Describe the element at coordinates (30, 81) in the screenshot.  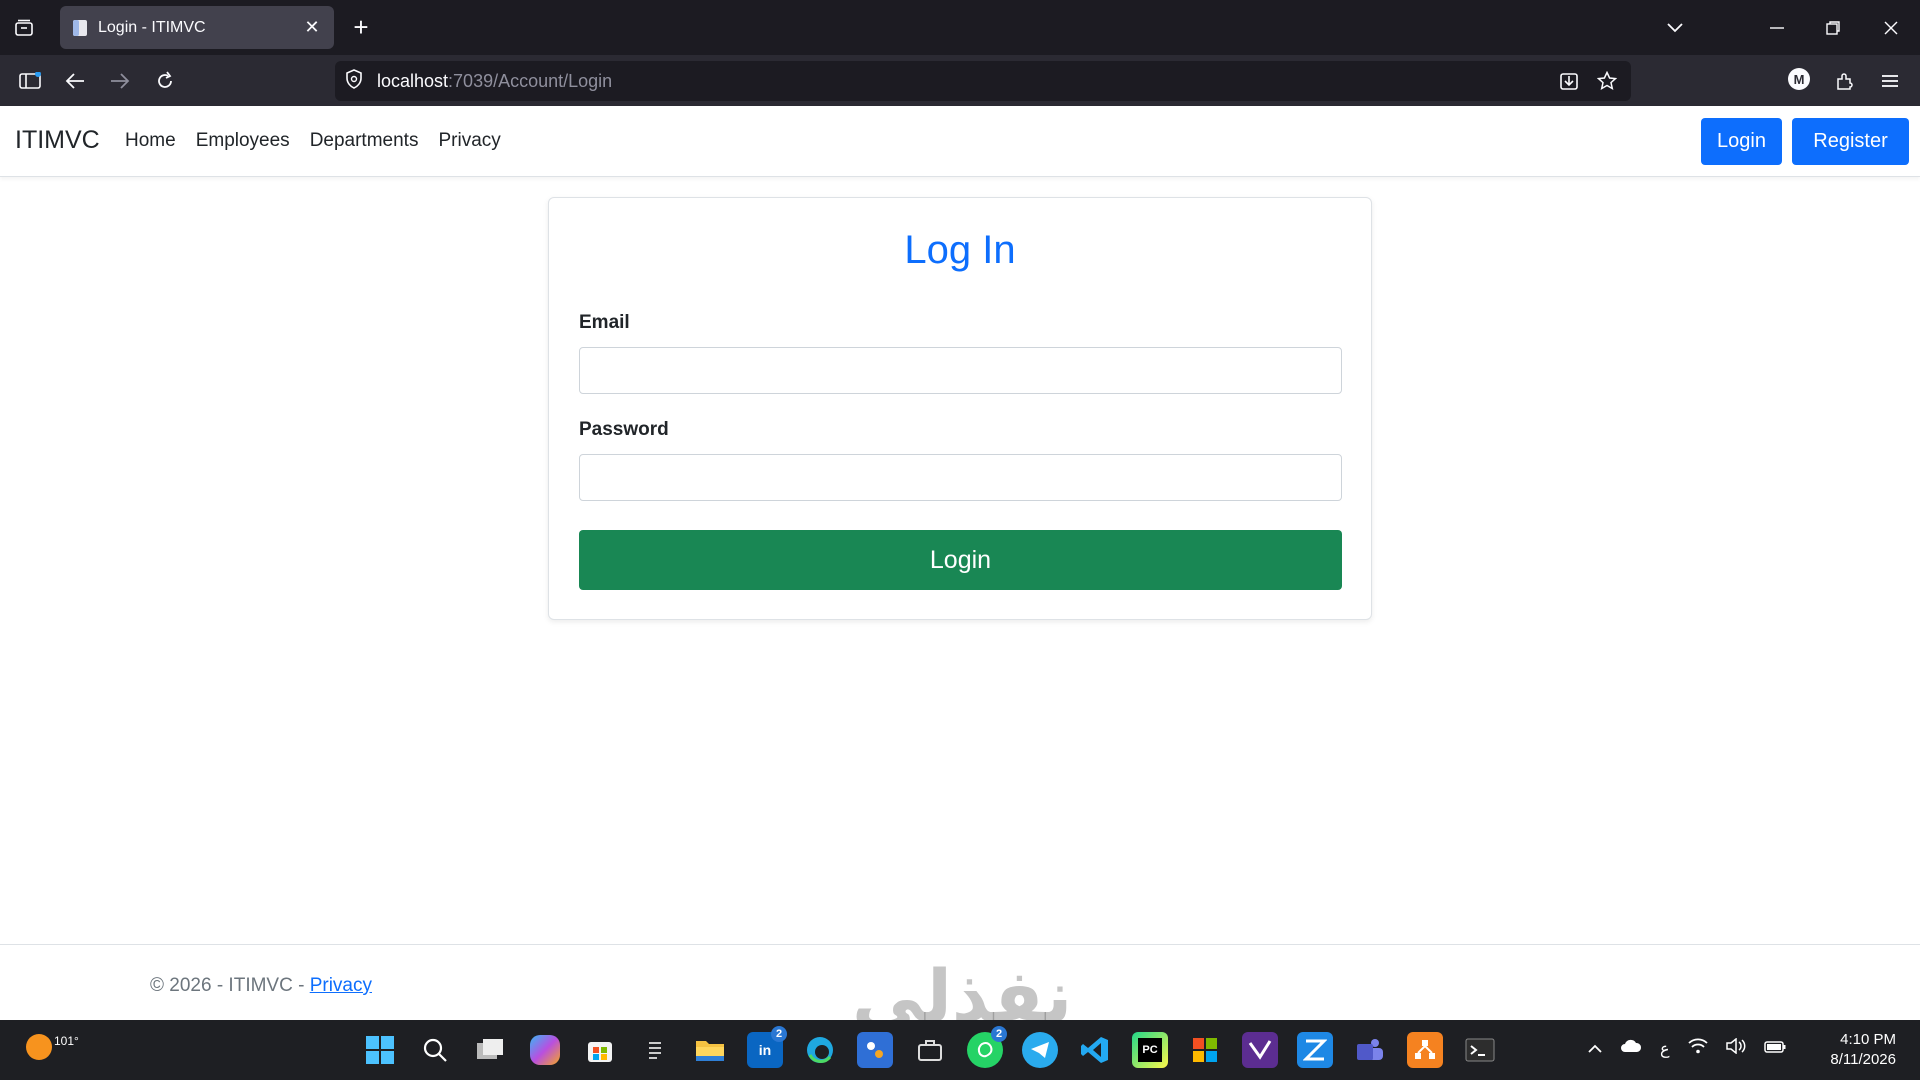
I see `sidebar-icon` at that location.